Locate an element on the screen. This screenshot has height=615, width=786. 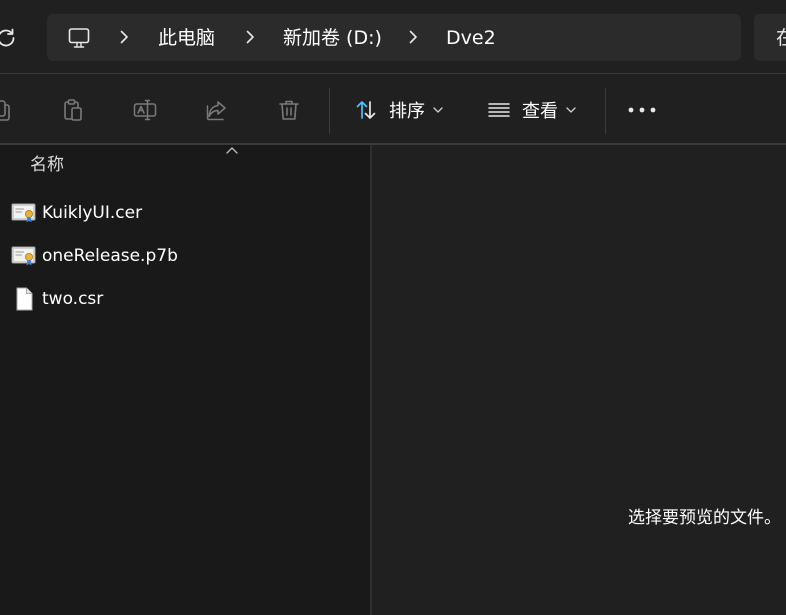
column-header-name: 名称 is located at coordinates (47, 165).